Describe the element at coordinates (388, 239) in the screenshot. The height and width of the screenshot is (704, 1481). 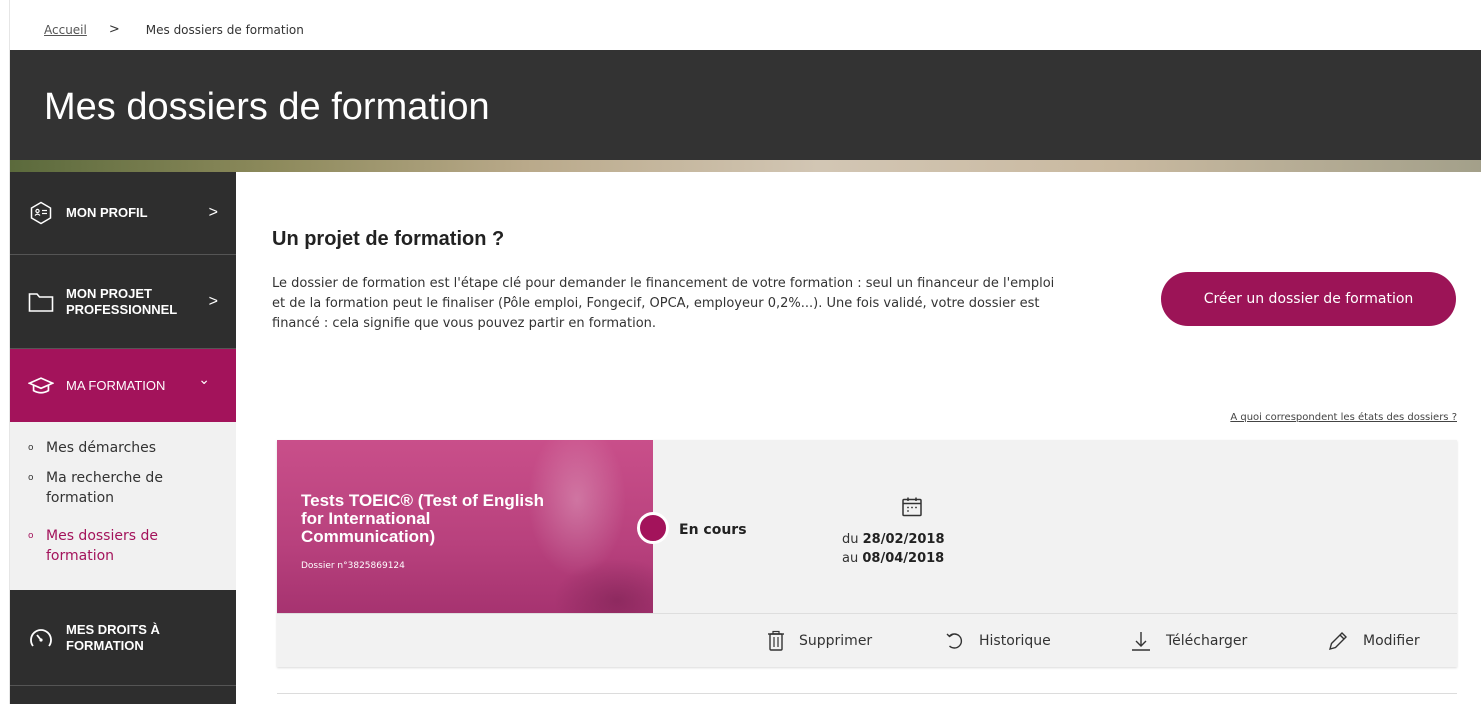
I see `section-title: Un projet de formation ?` at that location.